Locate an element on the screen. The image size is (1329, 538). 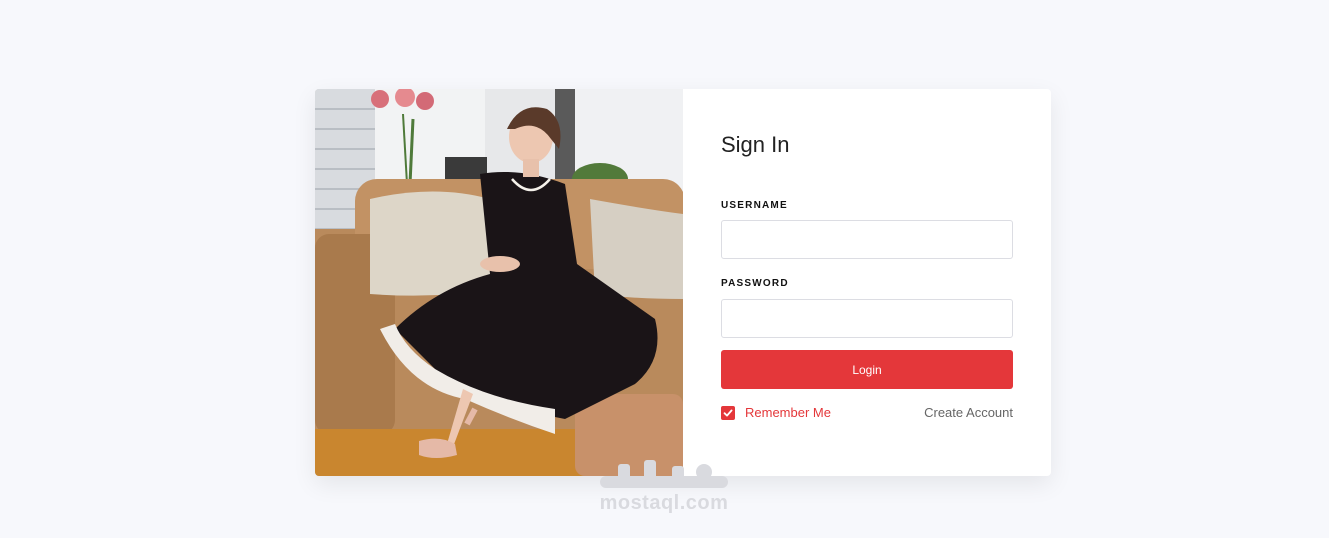
watermark-text: mostaql.com is located at coordinates (664, 503).